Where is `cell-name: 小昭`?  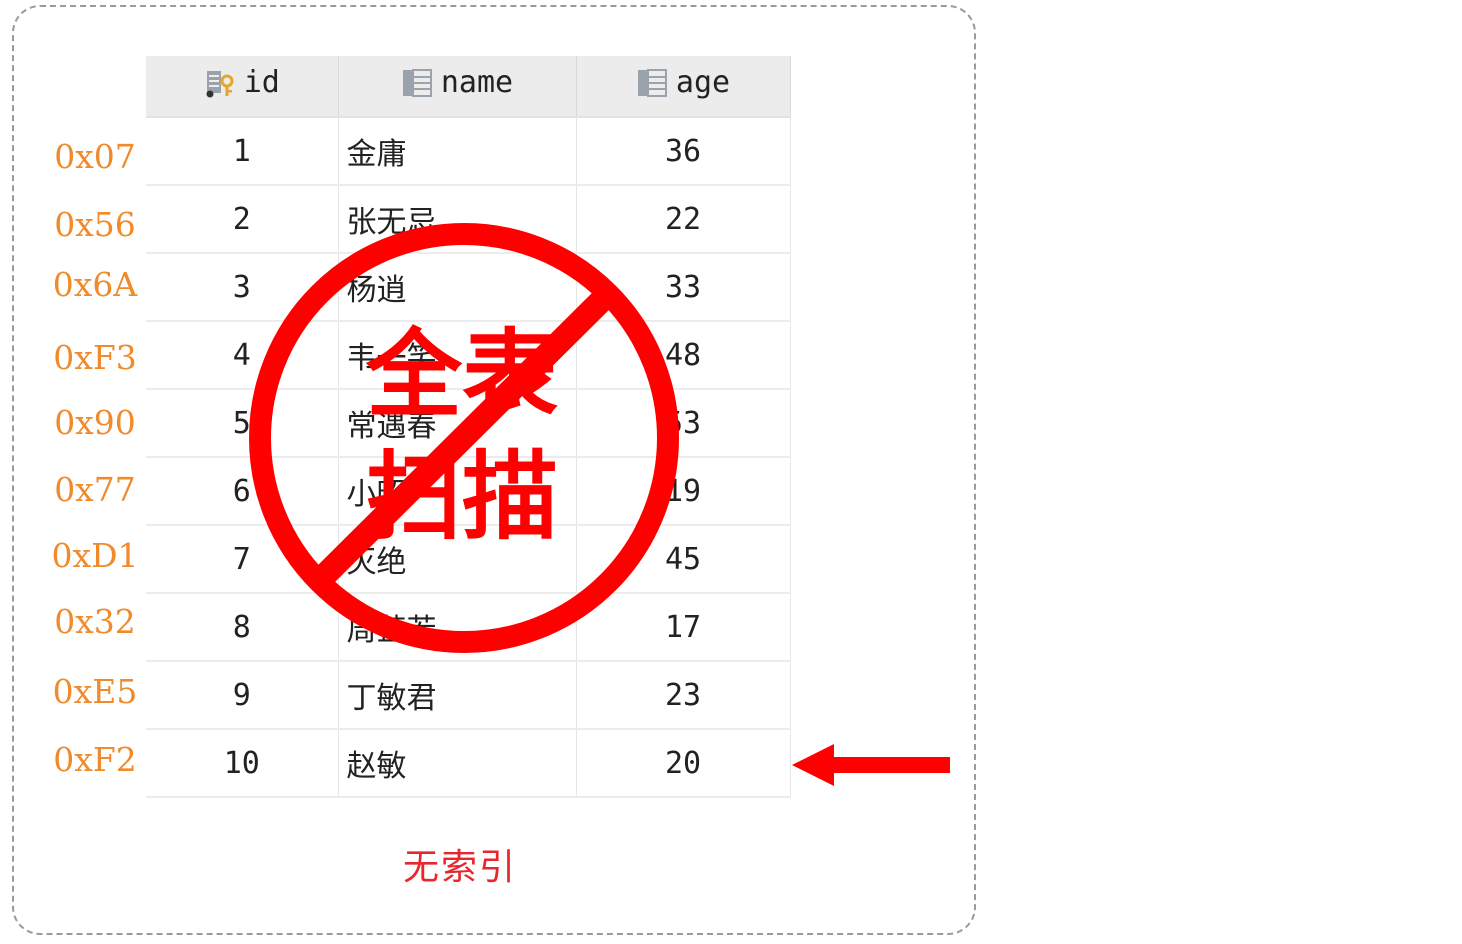
cell-name: 小昭 is located at coordinates (457, 491).